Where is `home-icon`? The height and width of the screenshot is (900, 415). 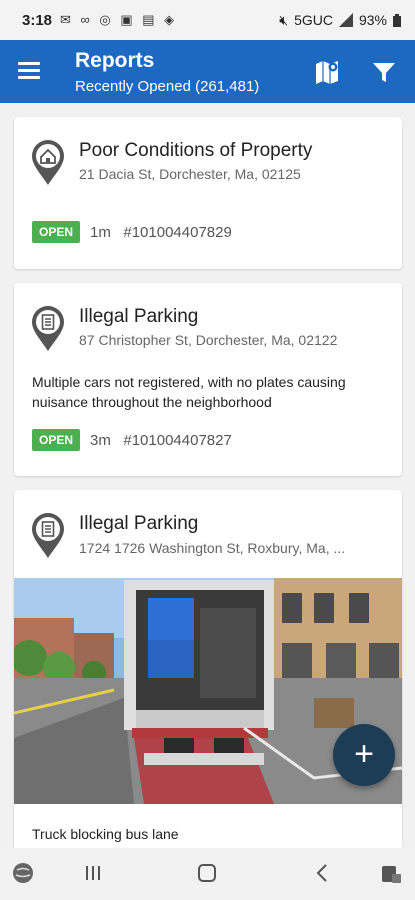
home-icon is located at coordinates (207, 873).